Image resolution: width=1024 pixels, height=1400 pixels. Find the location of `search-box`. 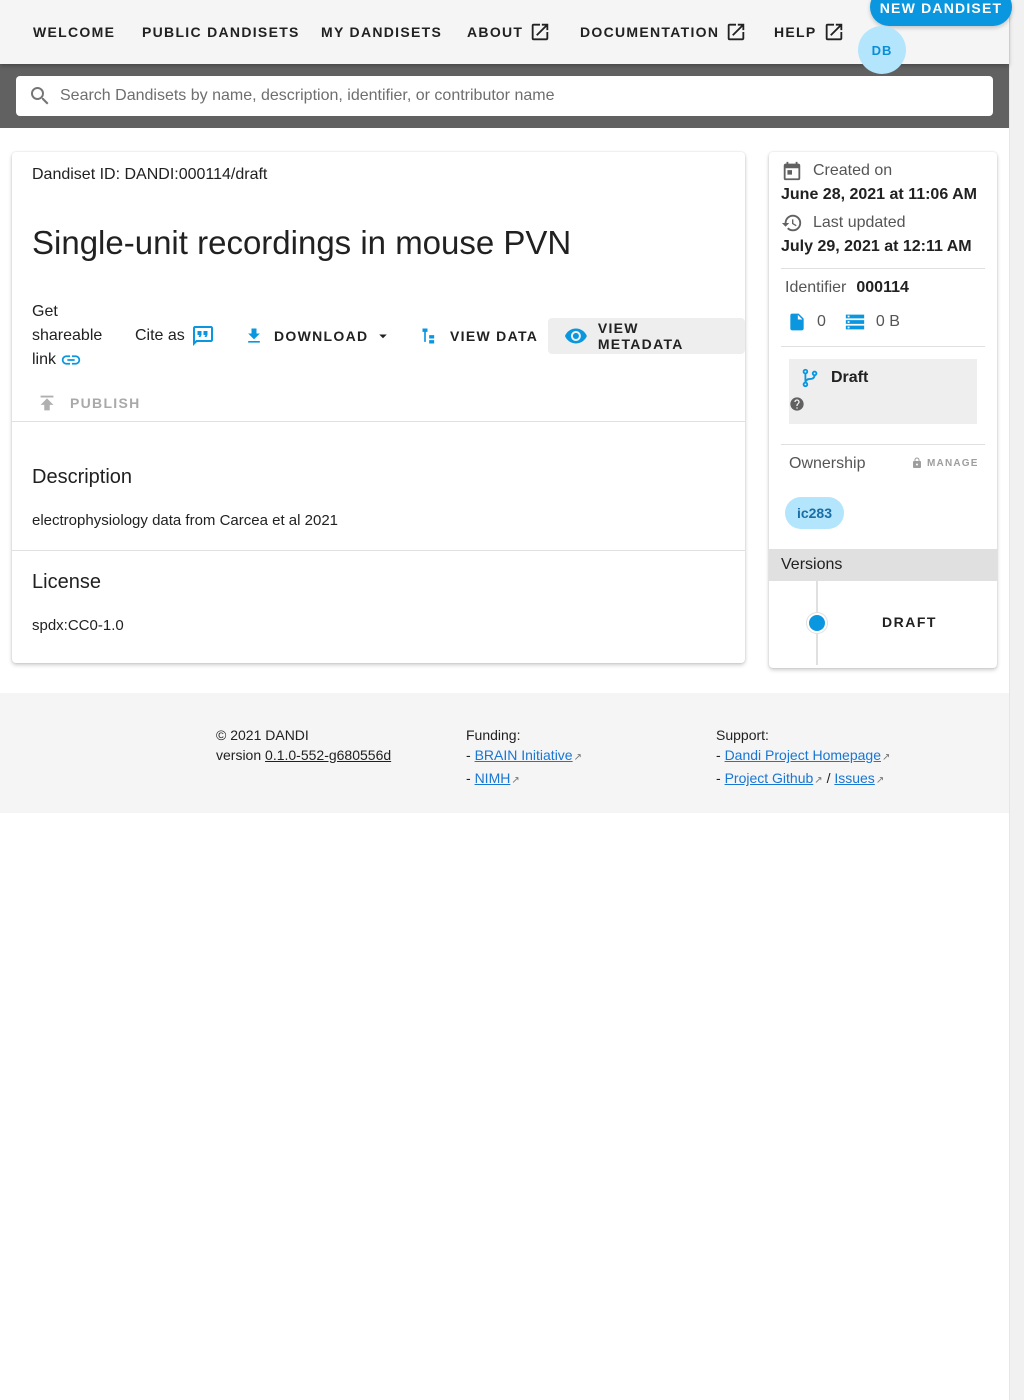

search-box is located at coordinates (504, 96).